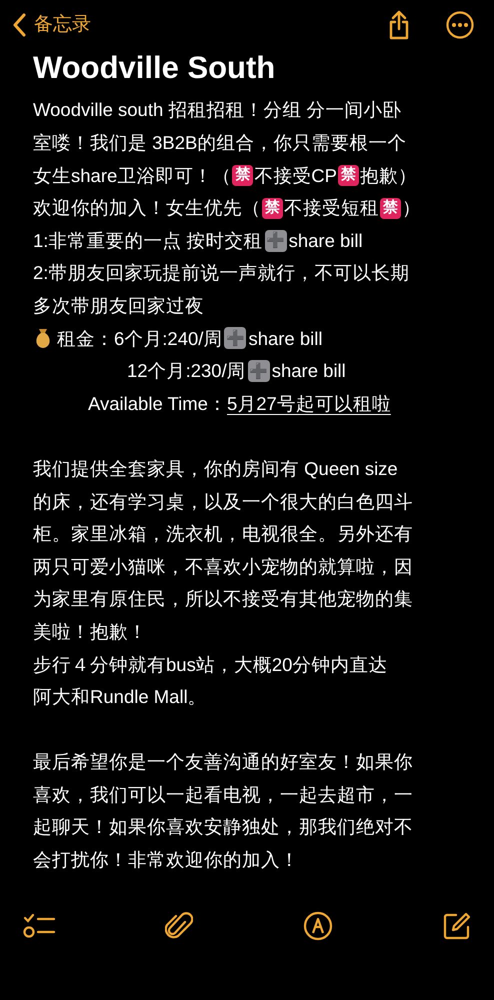  I want to click on share-icon, so click(399, 25).